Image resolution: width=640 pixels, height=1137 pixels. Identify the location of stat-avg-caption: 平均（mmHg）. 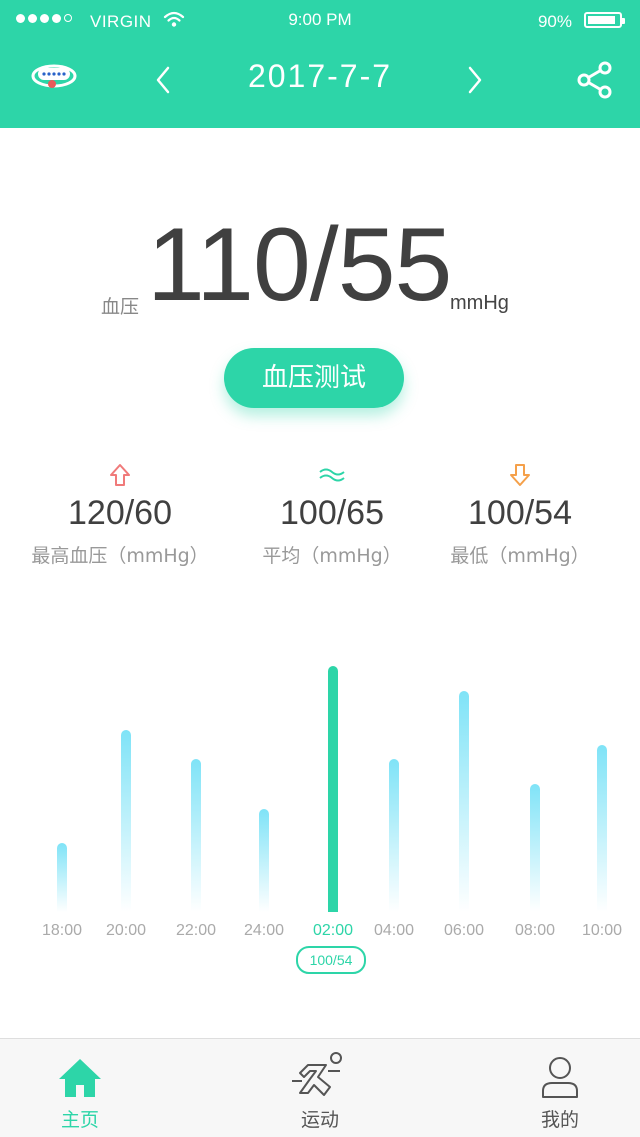
(332, 556).